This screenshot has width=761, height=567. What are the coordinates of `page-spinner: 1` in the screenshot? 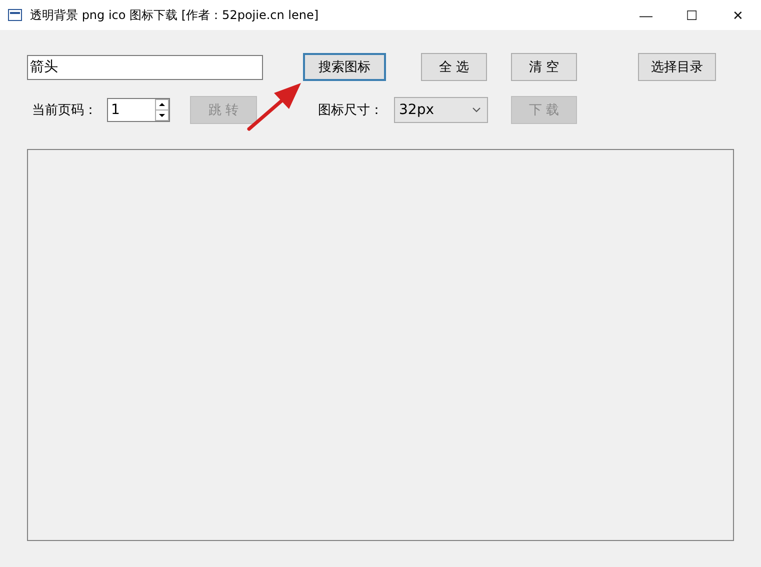 It's located at (138, 110).